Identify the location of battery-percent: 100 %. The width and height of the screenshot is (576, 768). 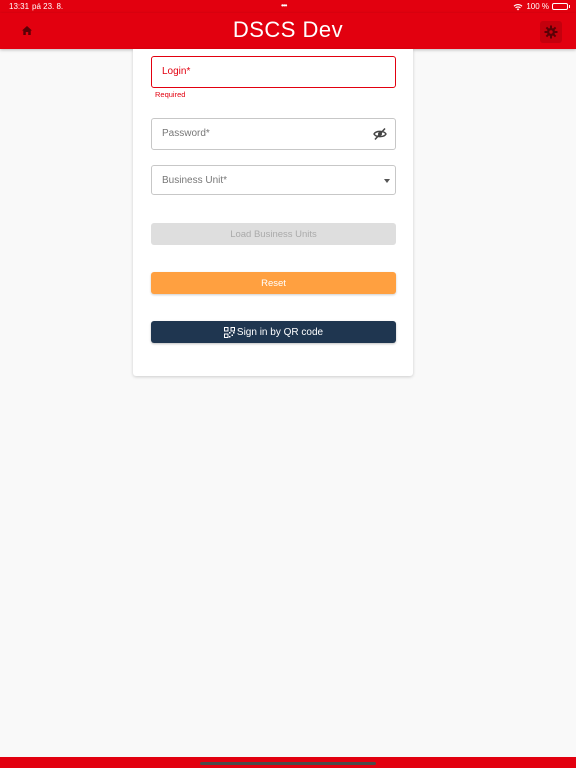
(537, 6).